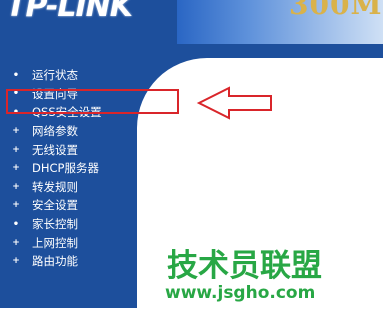 The height and width of the screenshot is (318, 383). Describe the element at coordinates (65, 168) in the screenshot. I see `sidebar-item-label: DHCP服务器` at that location.